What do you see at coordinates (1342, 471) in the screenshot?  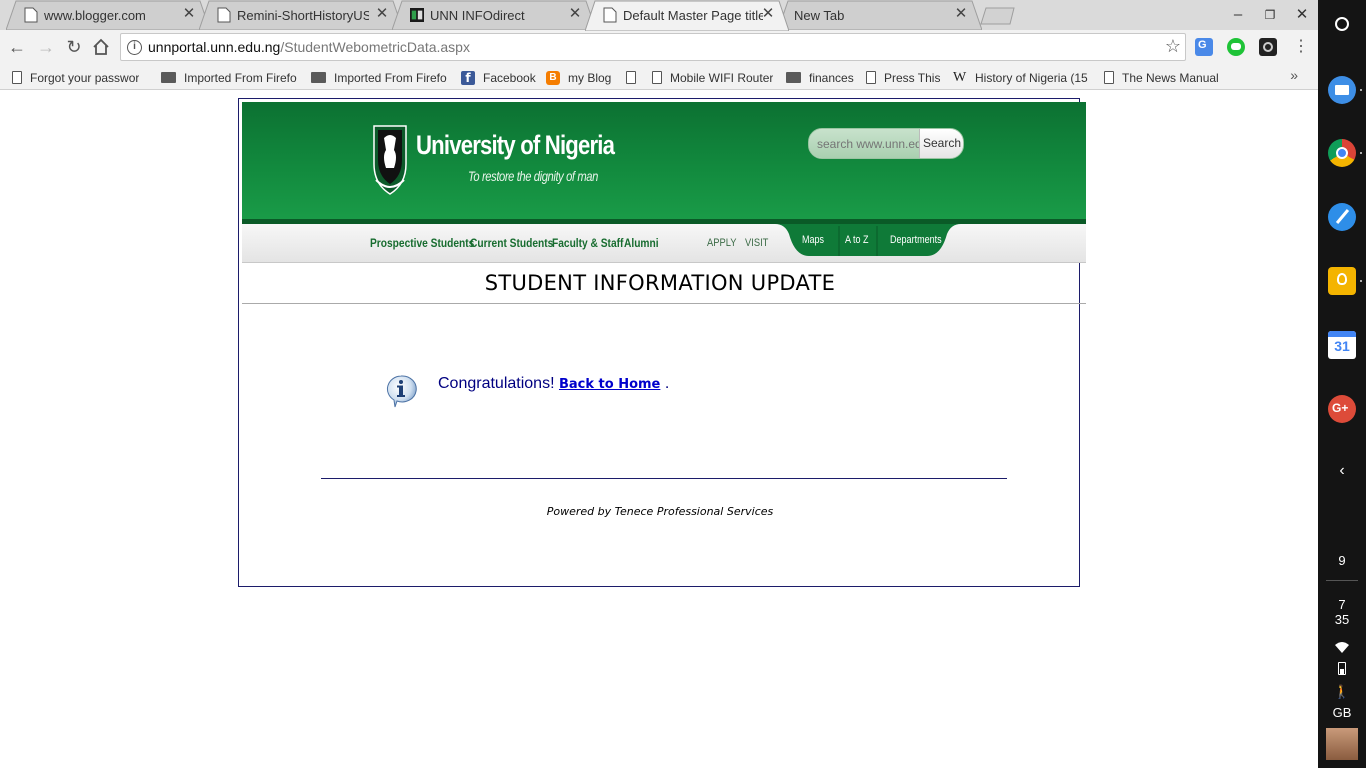 I see `chevron-left-icon: ‹` at bounding box center [1342, 471].